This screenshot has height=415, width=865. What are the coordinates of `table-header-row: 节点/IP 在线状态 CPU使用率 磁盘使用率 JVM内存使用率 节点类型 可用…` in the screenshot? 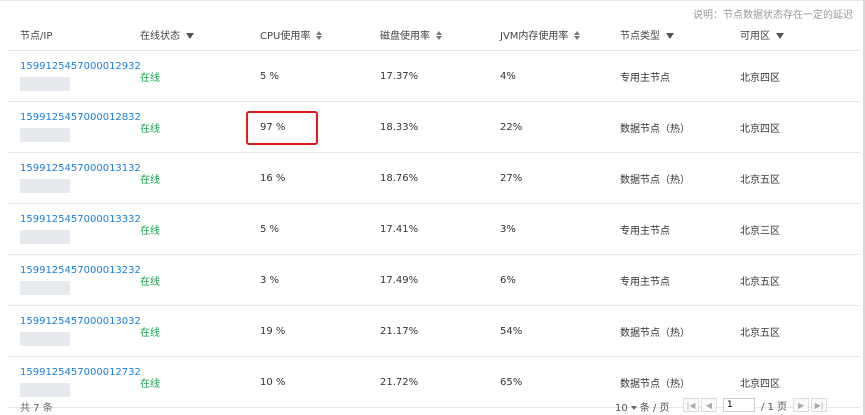 It's located at (434, 34).